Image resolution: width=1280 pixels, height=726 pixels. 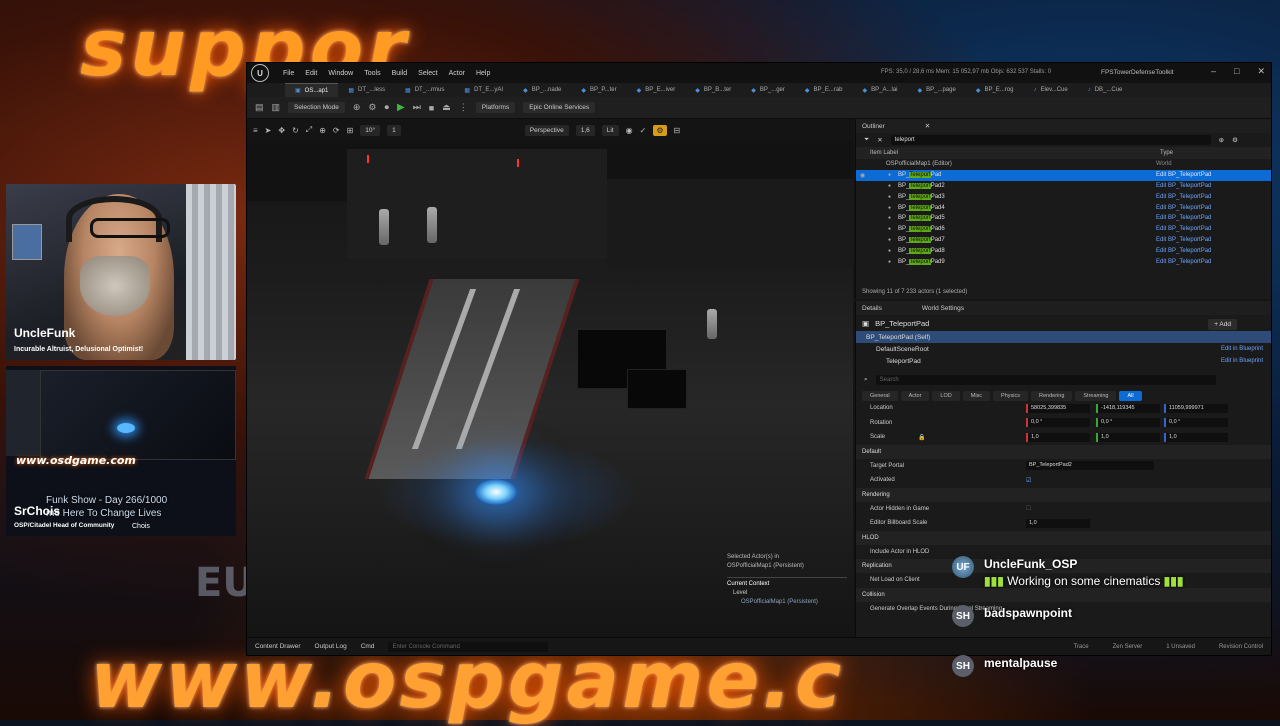 I want to click on tab-asset: ◆ BP_P...ter, so click(x=598, y=90).